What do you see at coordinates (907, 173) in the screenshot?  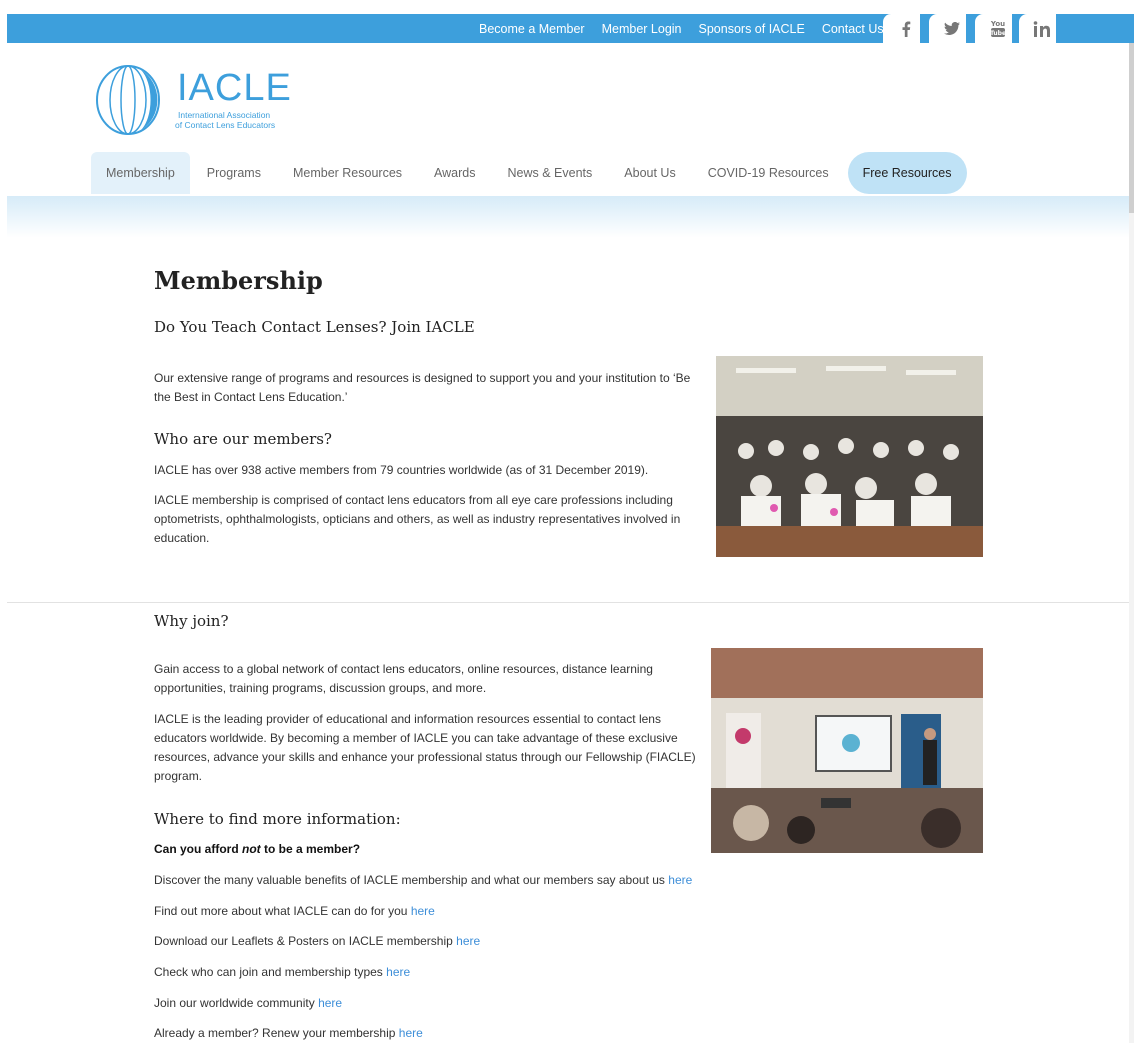 I see `nav-free-resources-button: Free Resources` at bounding box center [907, 173].